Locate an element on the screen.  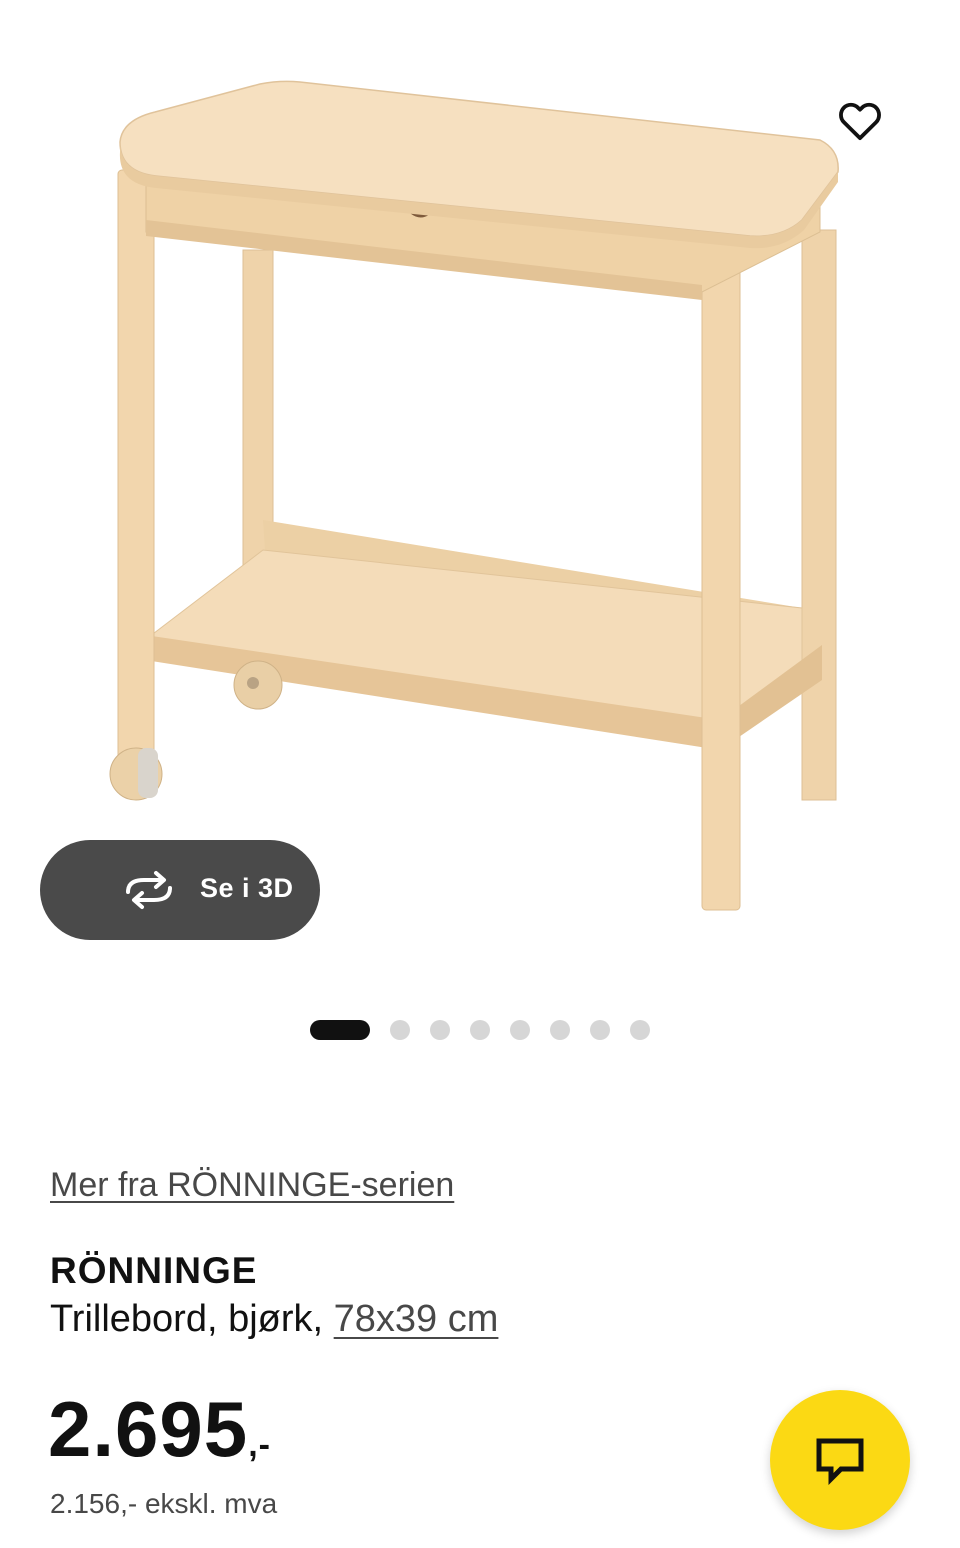
rotate-3d-icon is located at coordinates (149, 890).